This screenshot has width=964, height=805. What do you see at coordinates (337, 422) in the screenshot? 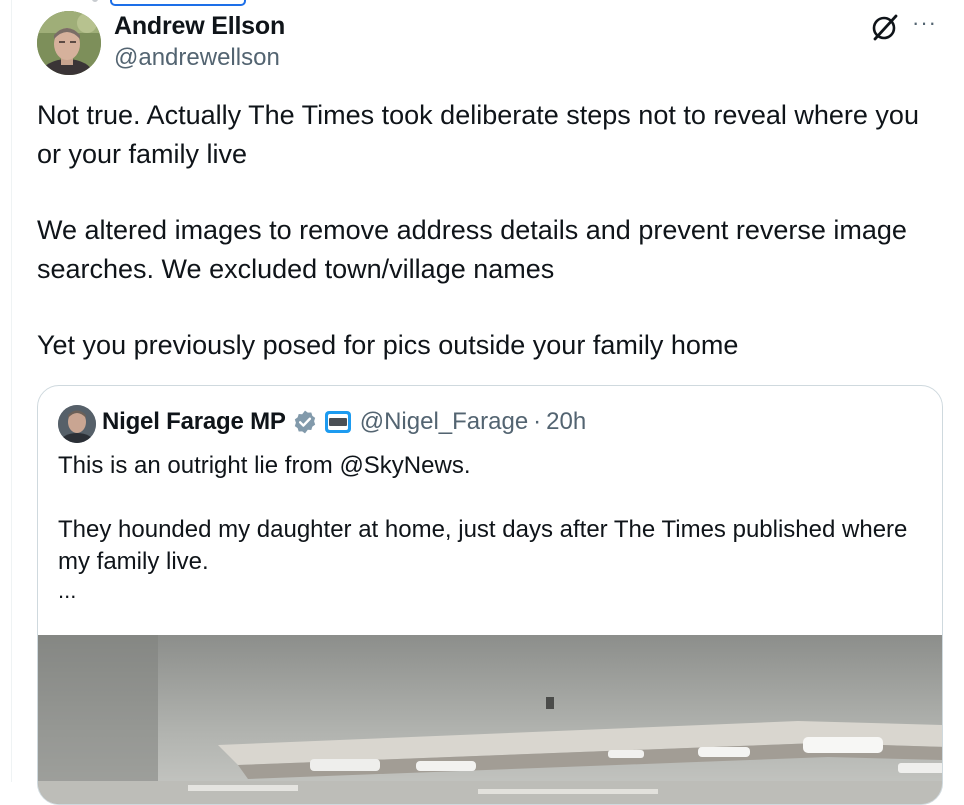
I see `affiliation-badge-icon` at bounding box center [337, 422].